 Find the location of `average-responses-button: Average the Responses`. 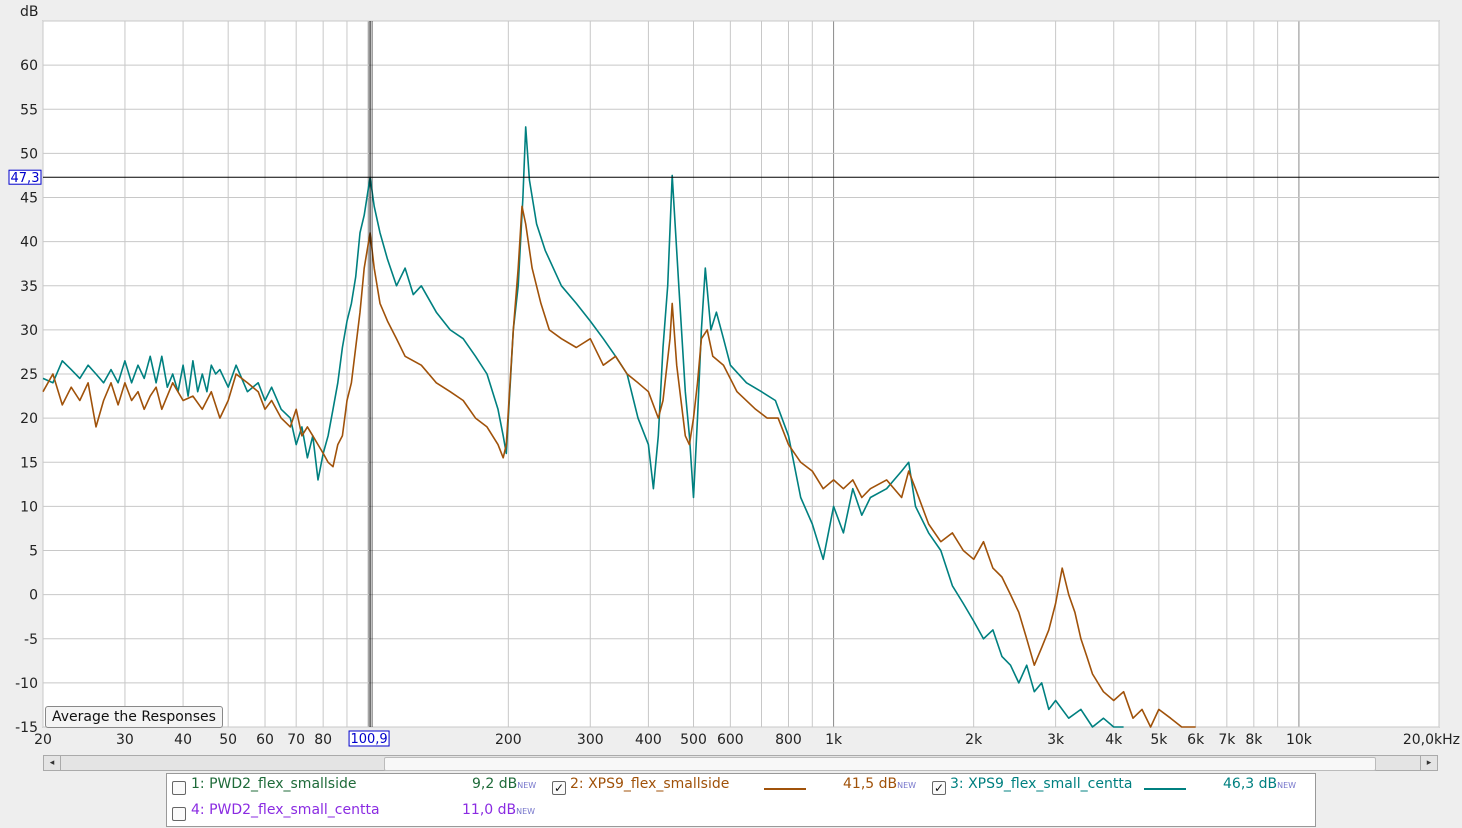

average-responses-button: Average the Responses is located at coordinates (134, 717).